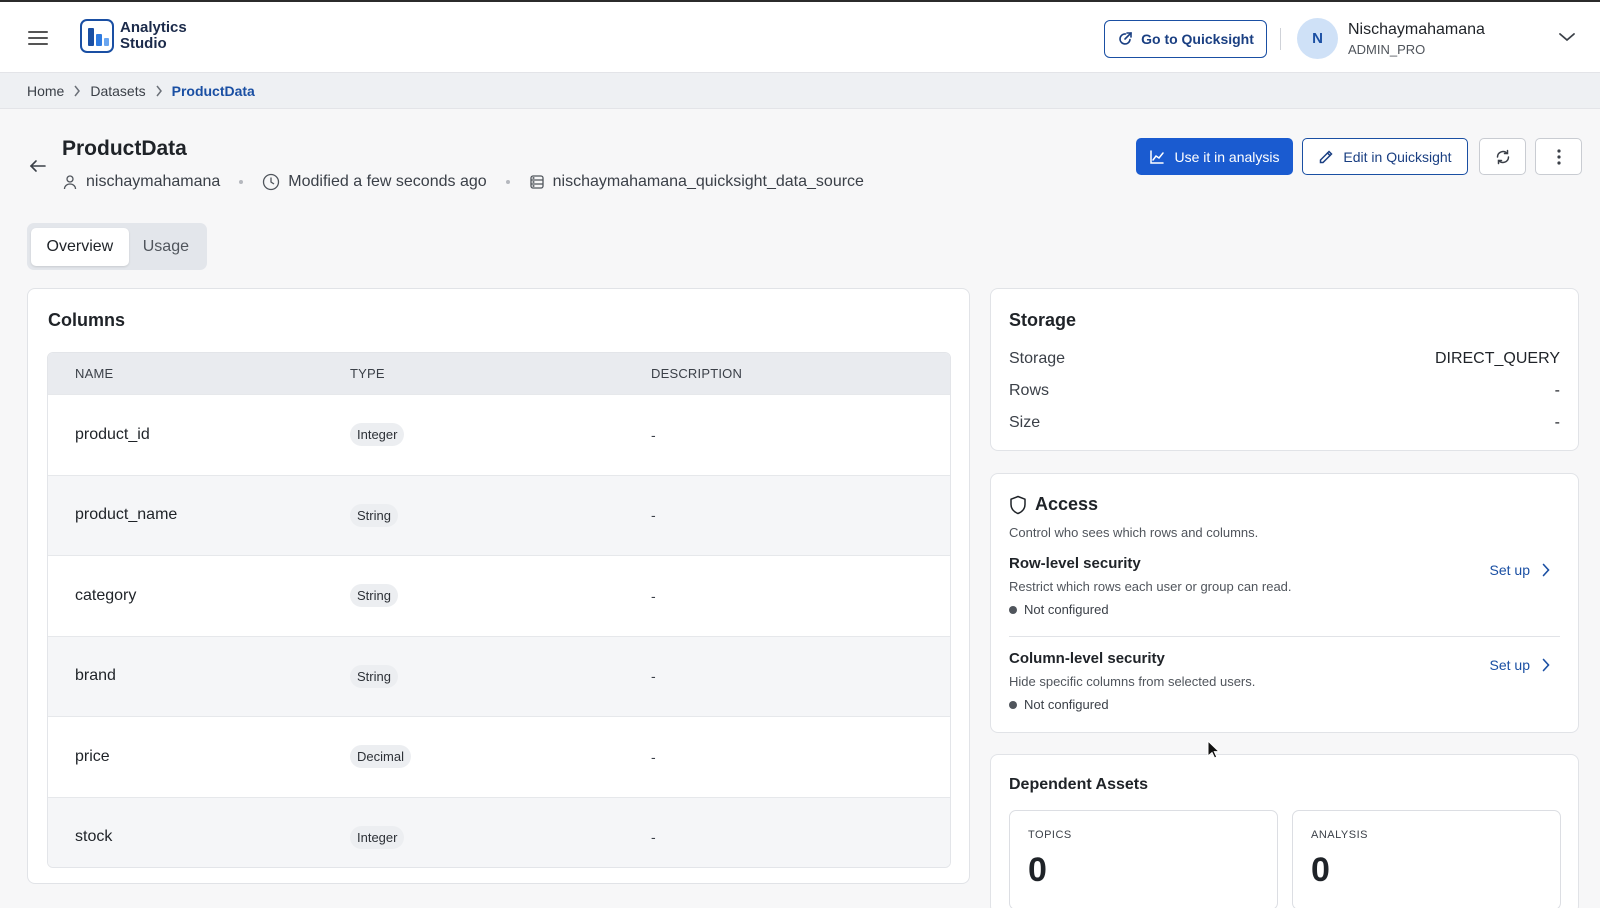 This screenshot has height=908, width=1600. I want to click on analysis-tile: ANALYSIS 0, so click(1426, 859).